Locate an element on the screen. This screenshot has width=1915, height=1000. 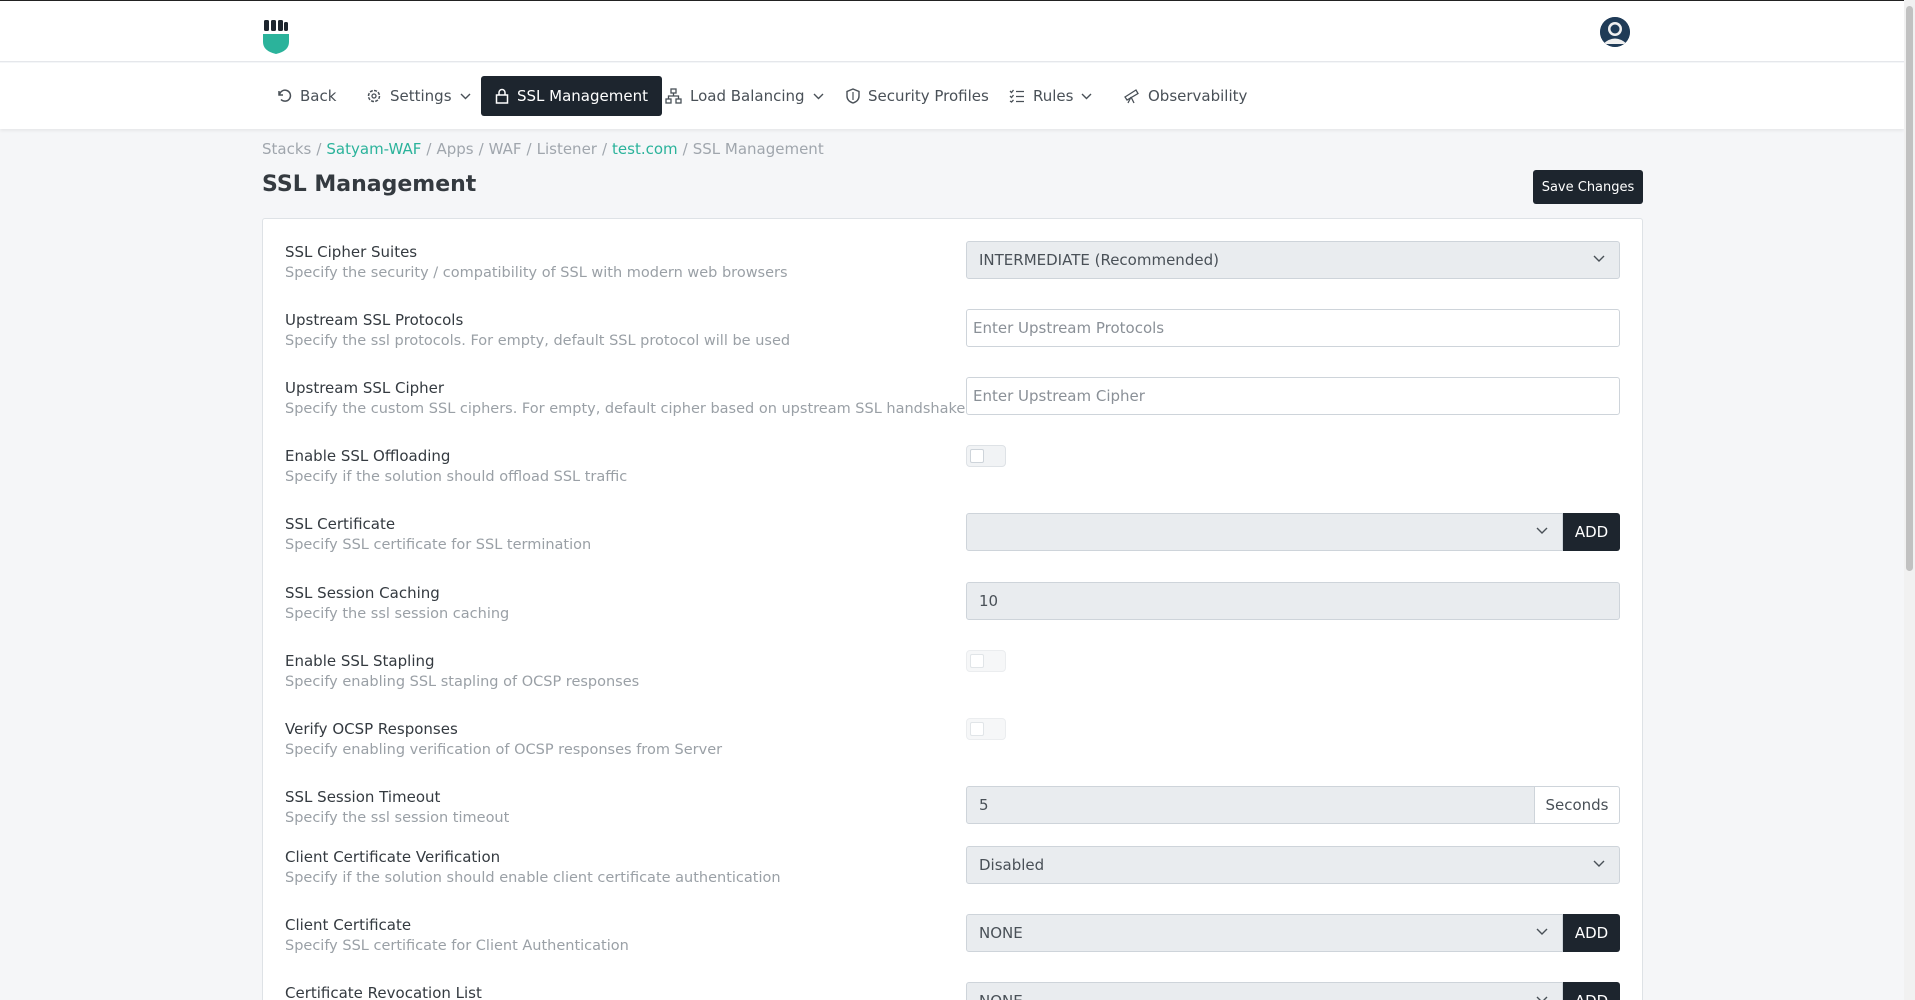
shield-icon is located at coordinates (853, 96).